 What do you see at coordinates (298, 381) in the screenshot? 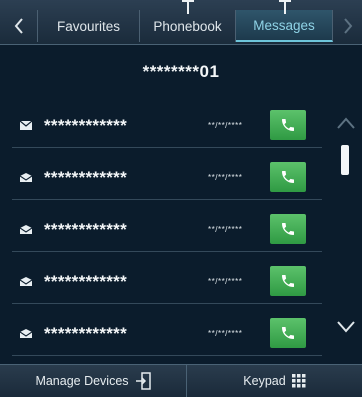
I see `keypad-grid-icon` at bounding box center [298, 381].